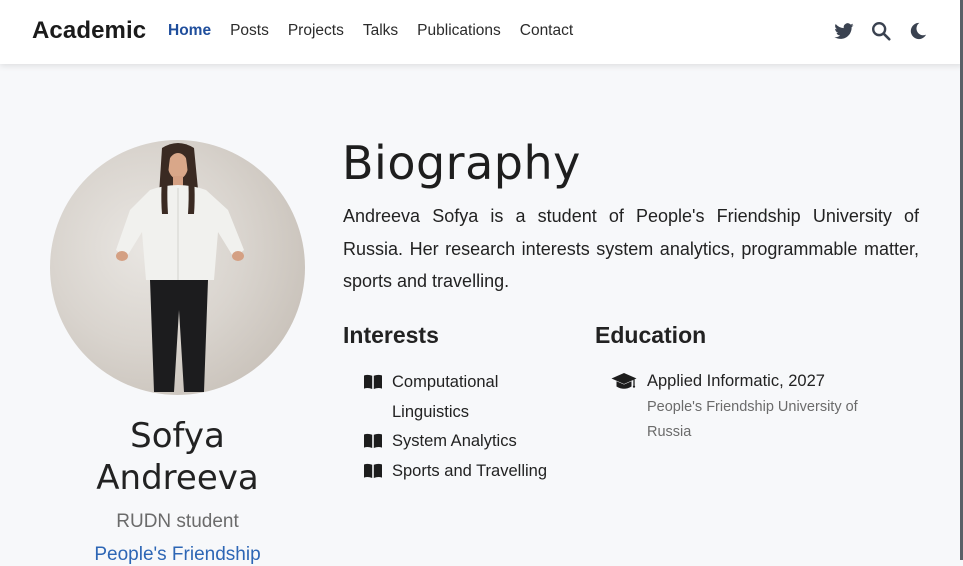 The width and height of the screenshot is (963, 566). I want to click on nav-link-posts: Posts, so click(249, 31).